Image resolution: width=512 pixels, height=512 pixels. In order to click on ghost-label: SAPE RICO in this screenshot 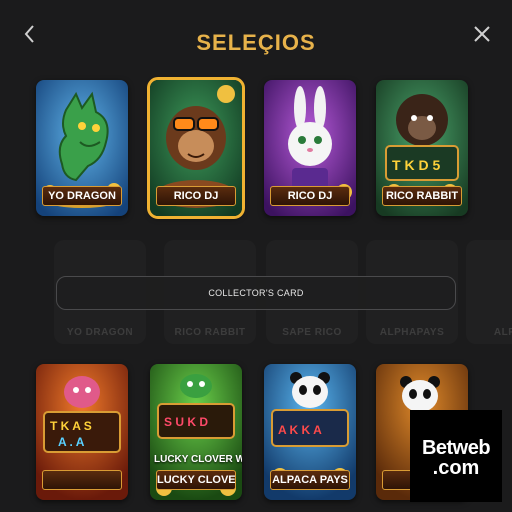, I will do `click(312, 332)`.